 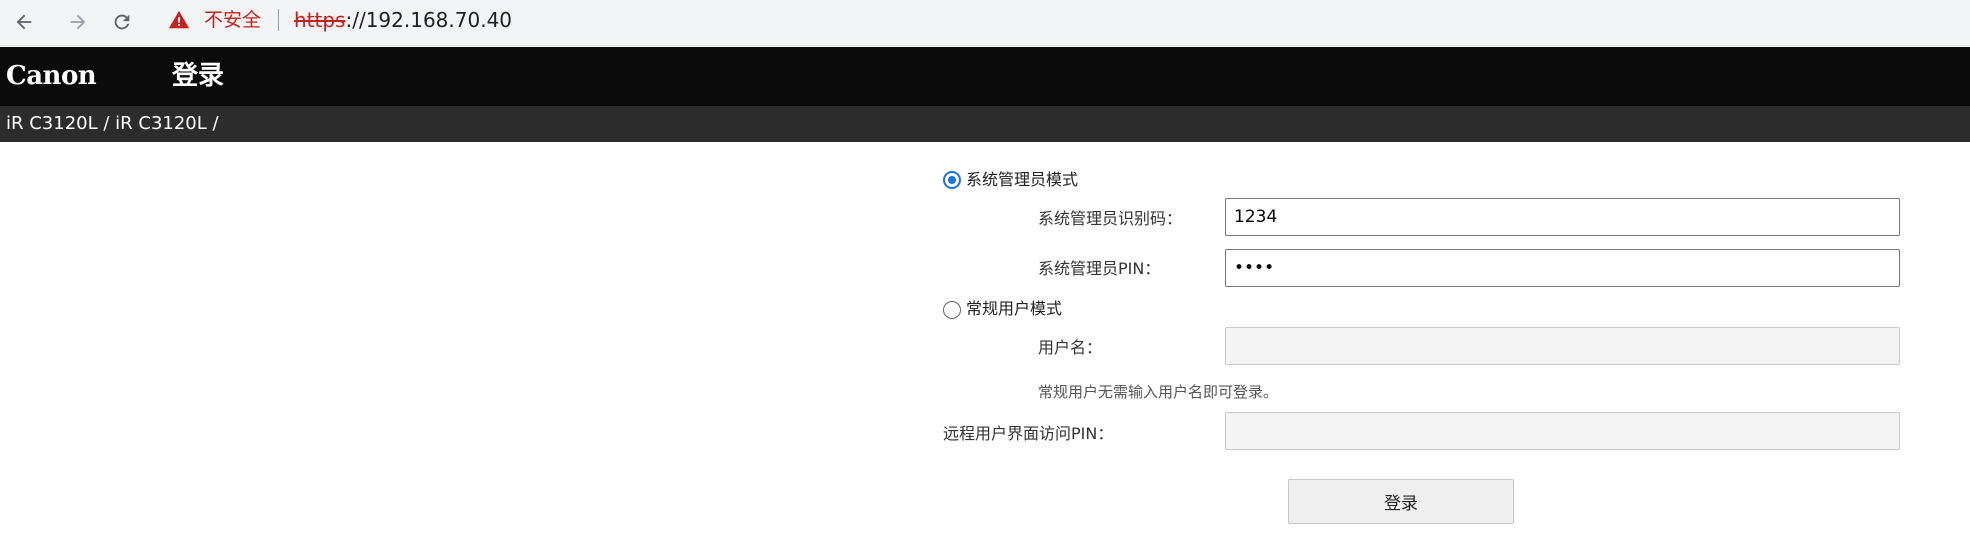 I want to click on canon-logo: Canon, so click(x=51, y=76).